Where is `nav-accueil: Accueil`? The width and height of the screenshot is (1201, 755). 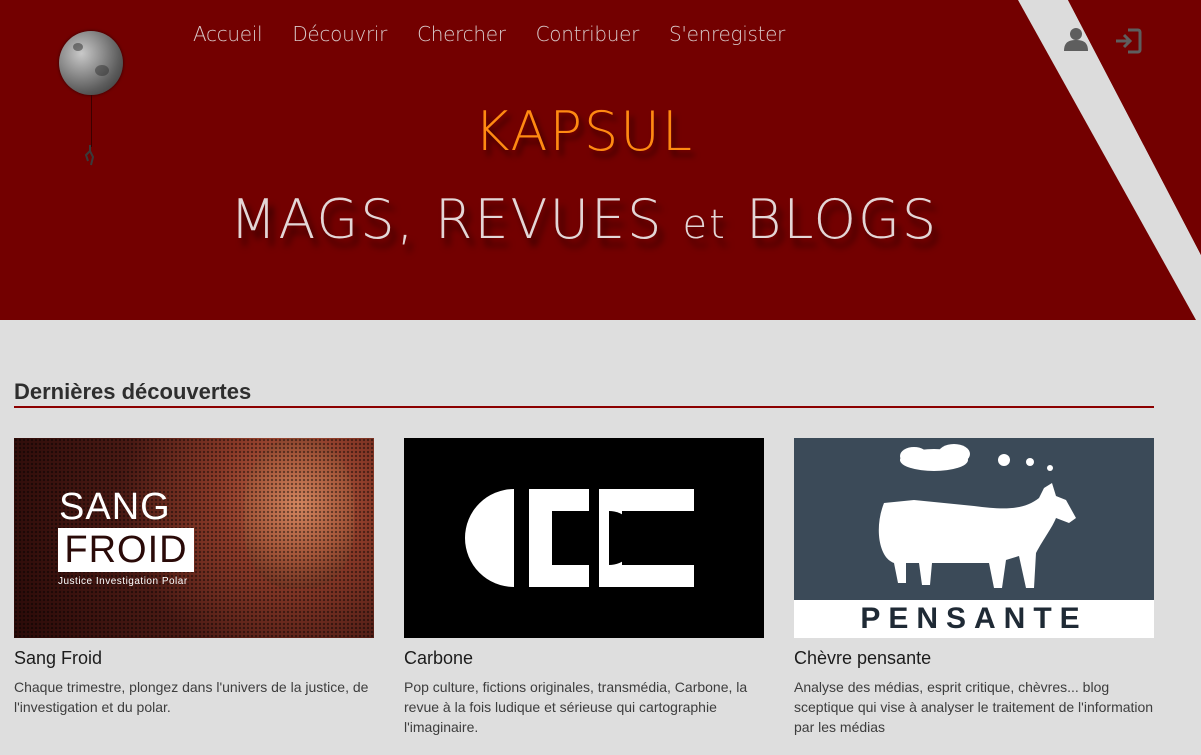
nav-accueil: Accueil is located at coordinates (228, 34).